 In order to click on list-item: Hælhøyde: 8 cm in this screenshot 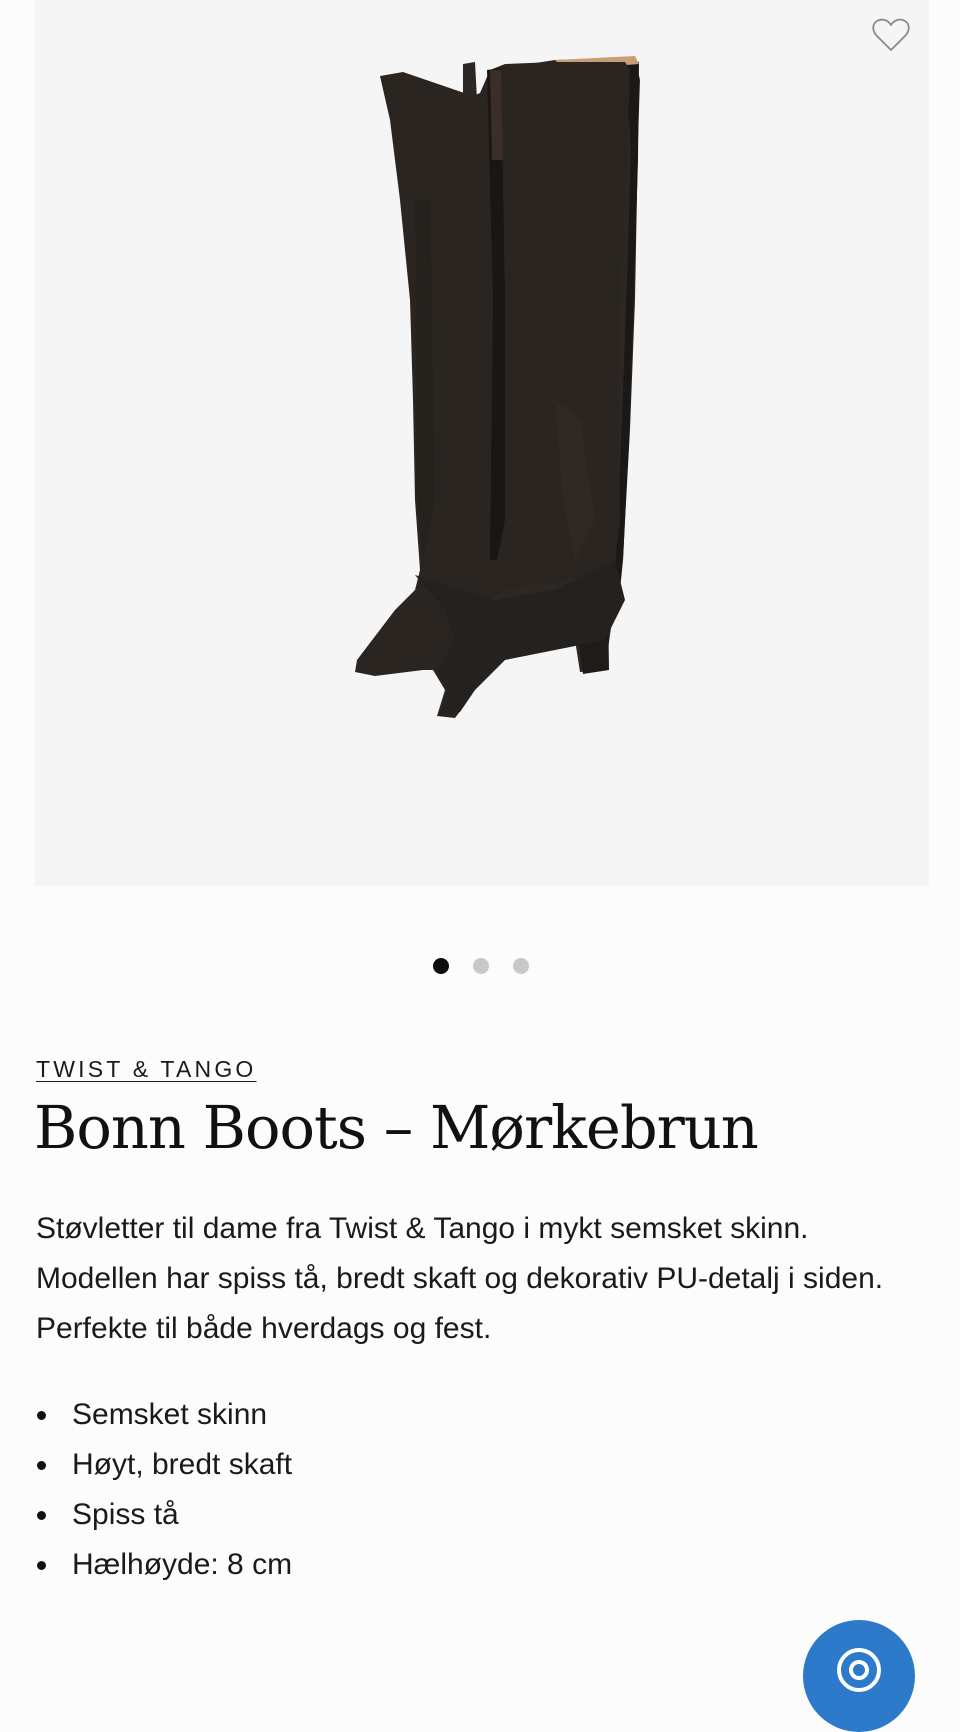, I will do `click(164, 1565)`.